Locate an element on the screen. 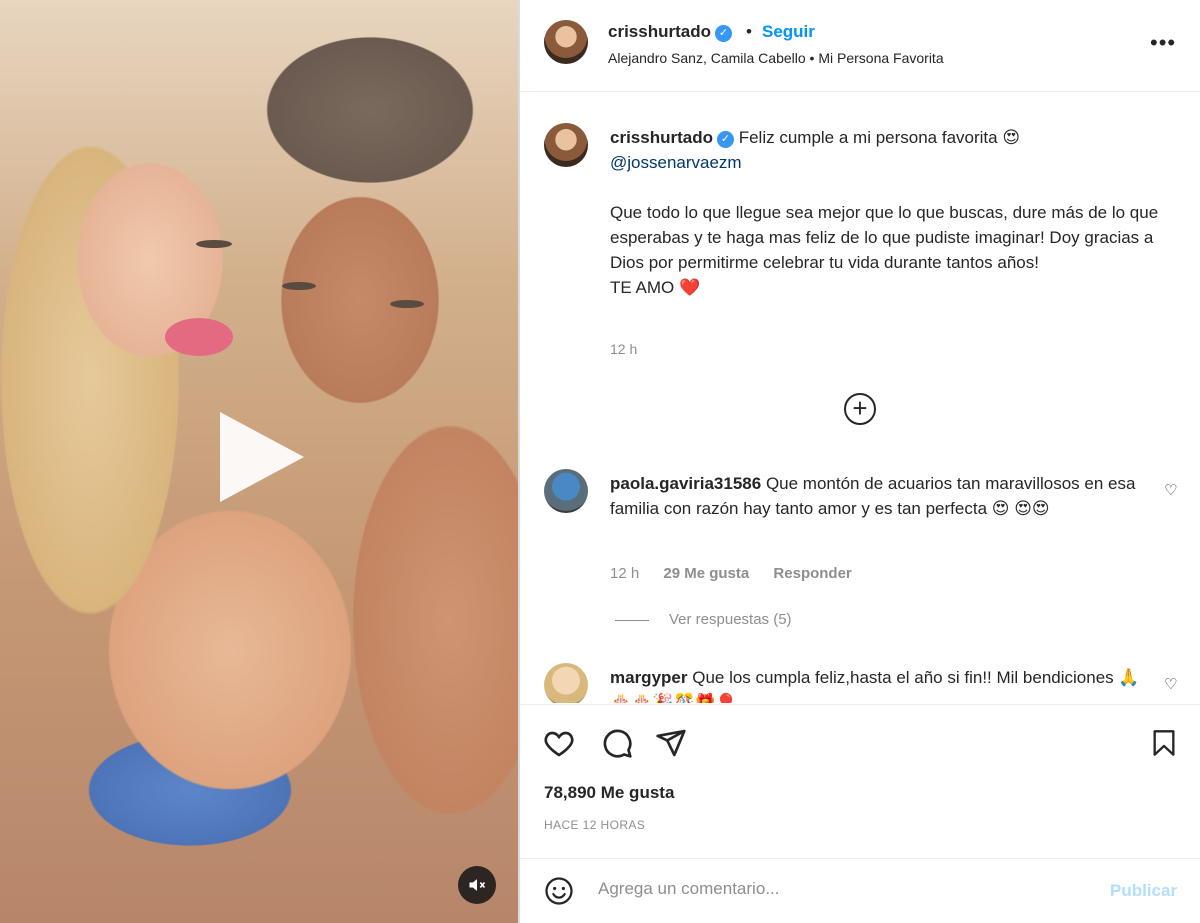 Image resolution: width=1200 pixels, height=923 pixels. comment-composer: Publicar is located at coordinates (860, 890).